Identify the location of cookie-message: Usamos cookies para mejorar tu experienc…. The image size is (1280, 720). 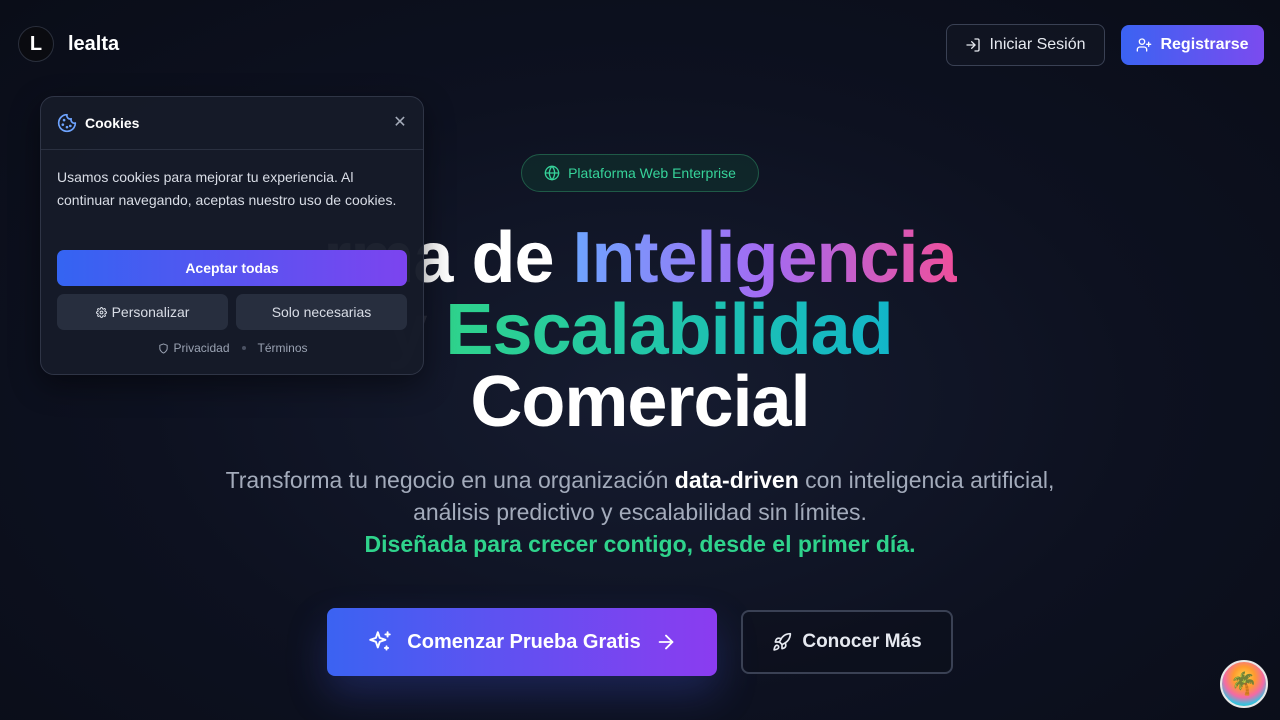
(227, 188).